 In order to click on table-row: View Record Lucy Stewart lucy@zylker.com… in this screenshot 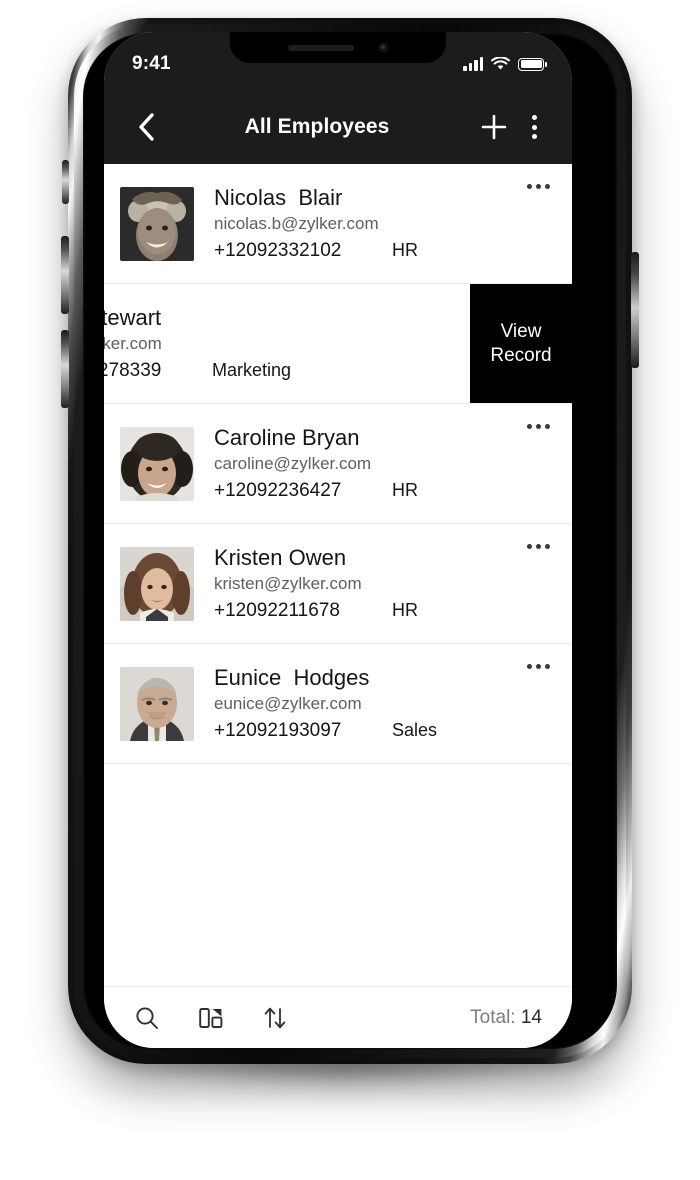, I will do `click(338, 344)`.